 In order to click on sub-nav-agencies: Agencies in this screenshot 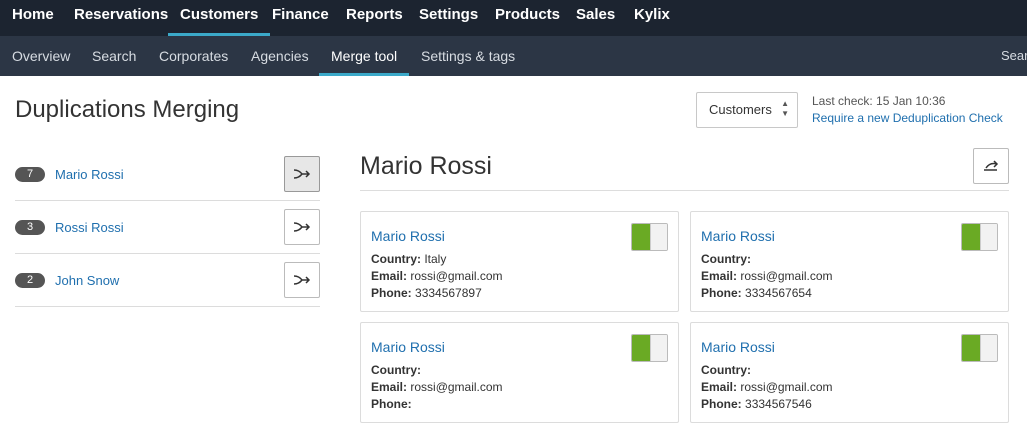, I will do `click(280, 56)`.